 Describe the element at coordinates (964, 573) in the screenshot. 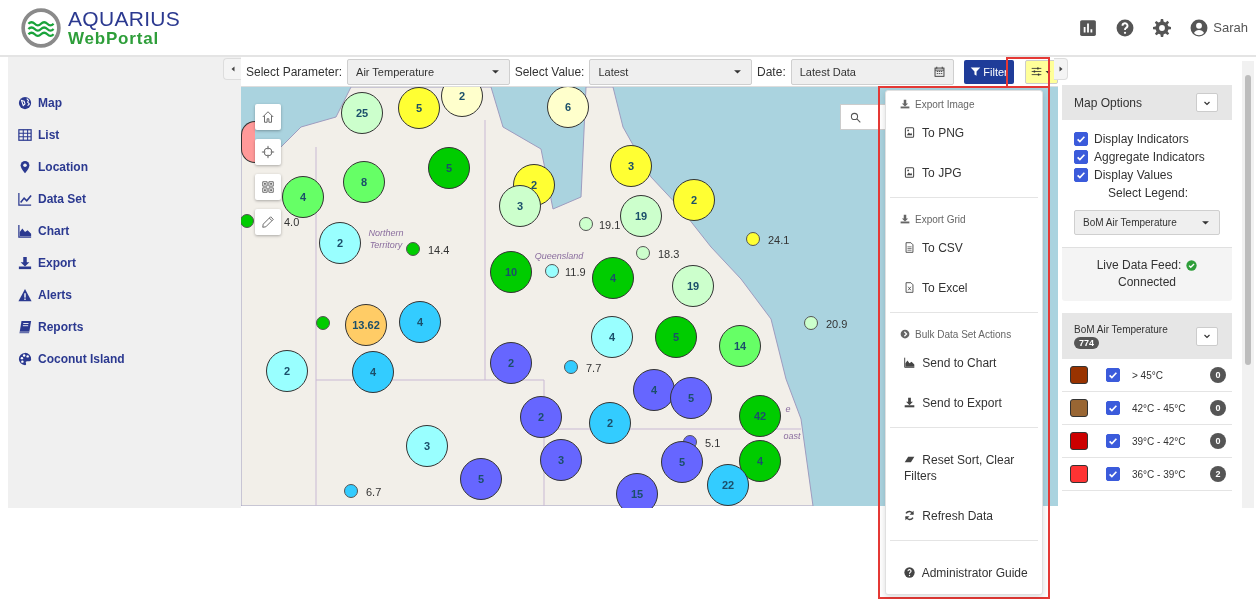

I see `menu-item: Administrator Guide` at that location.